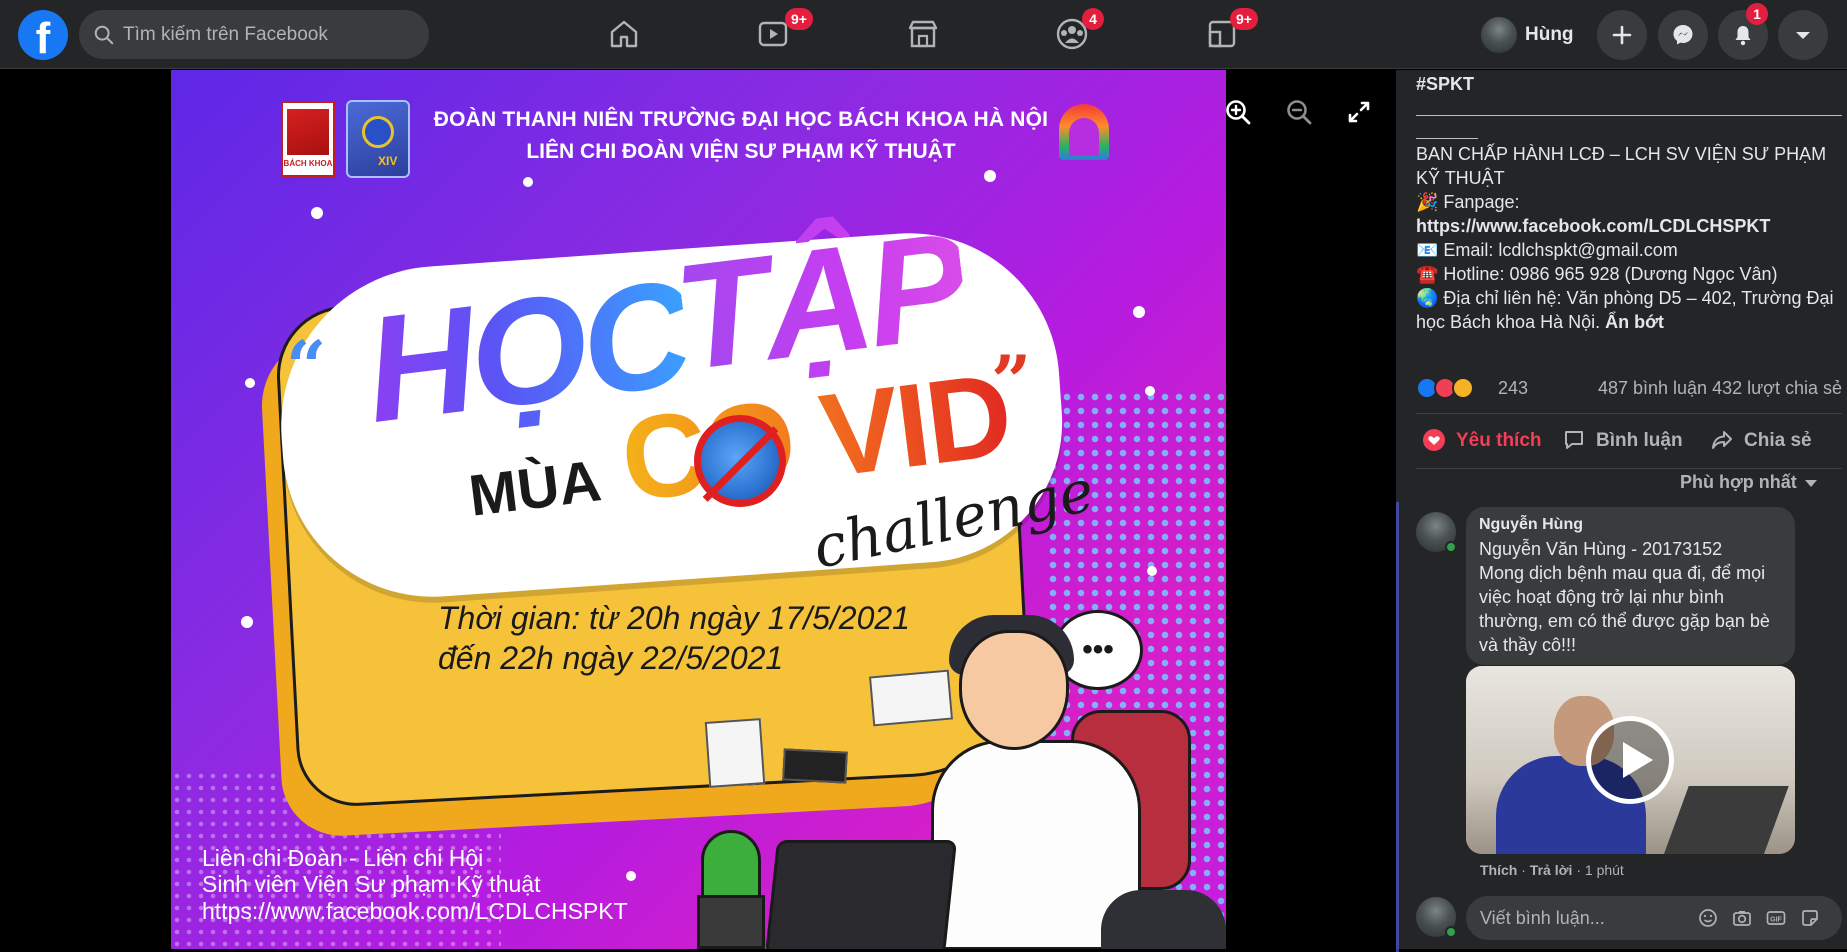 Image resolution: width=1847 pixels, height=952 pixels. What do you see at coordinates (1163, 919) in the screenshot?
I see `cat-illustration` at bounding box center [1163, 919].